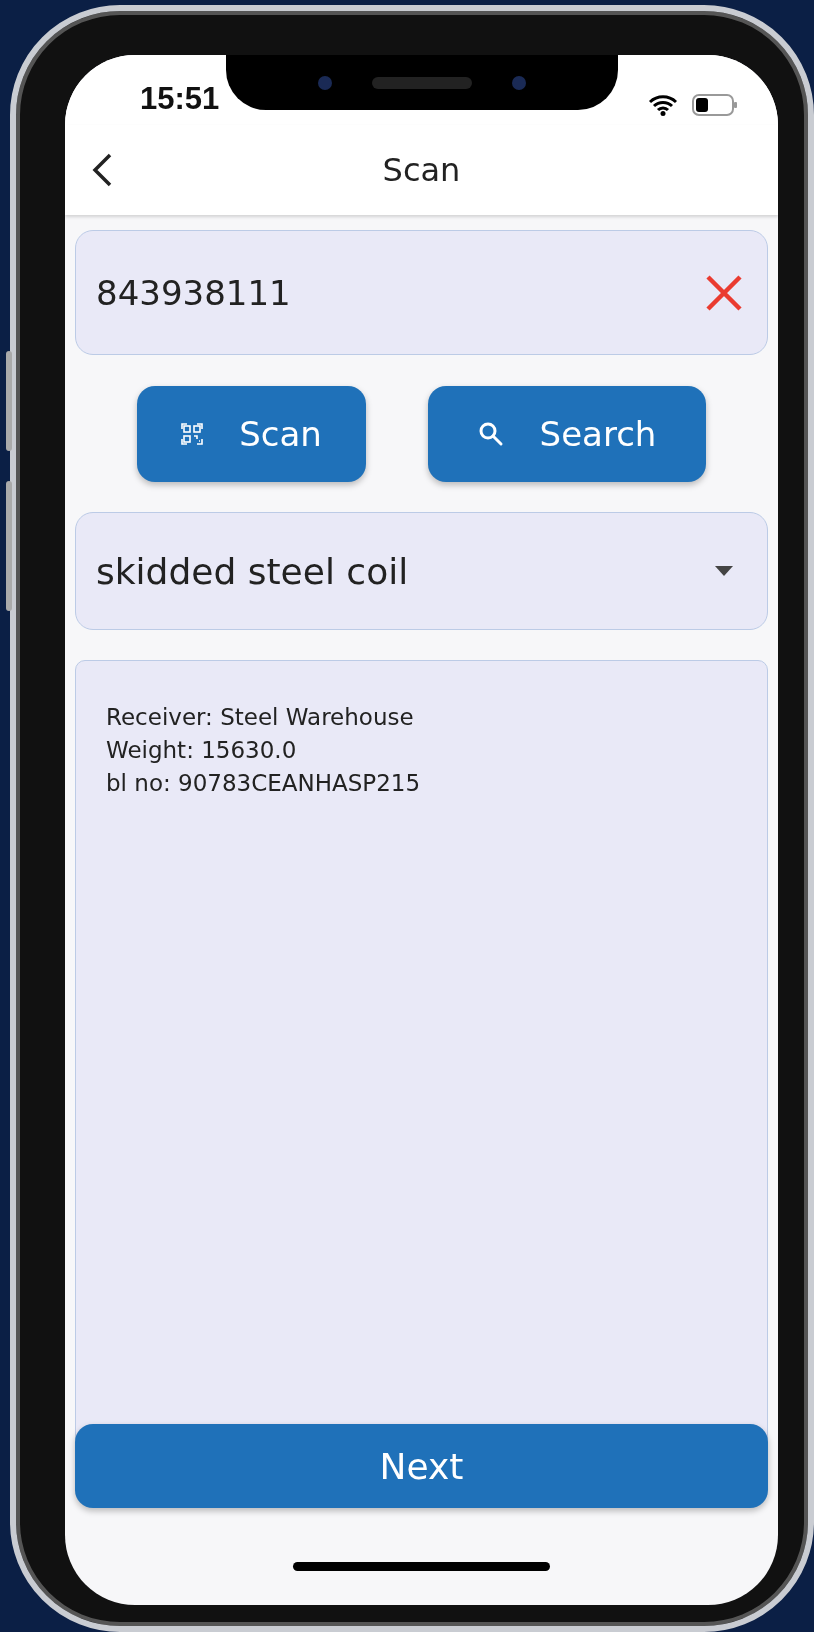 This screenshot has height=1632, width=814. What do you see at coordinates (202, 750) in the screenshot?
I see `detail-line: Weight: 15630.0` at bounding box center [202, 750].